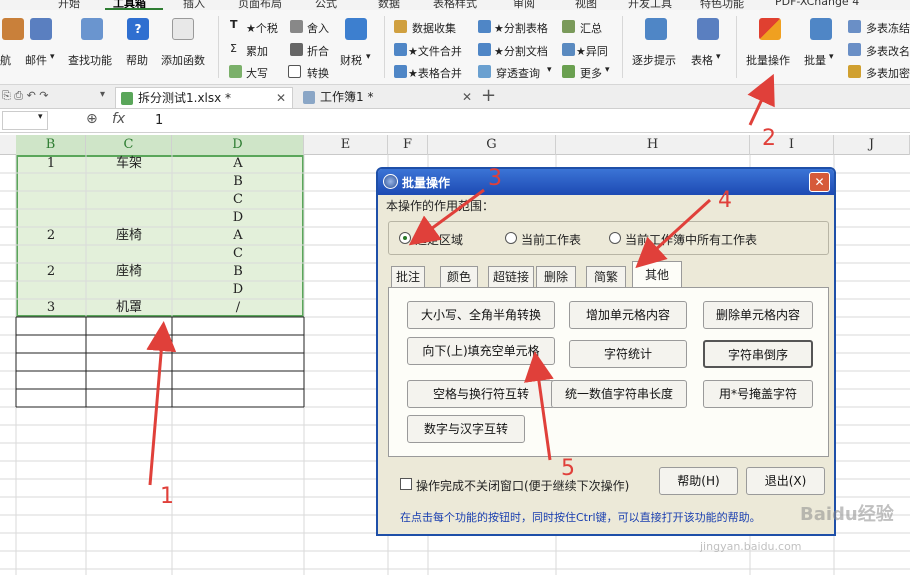  I want to click on watermark-url: jingyan.baidu.com, so click(751, 546).